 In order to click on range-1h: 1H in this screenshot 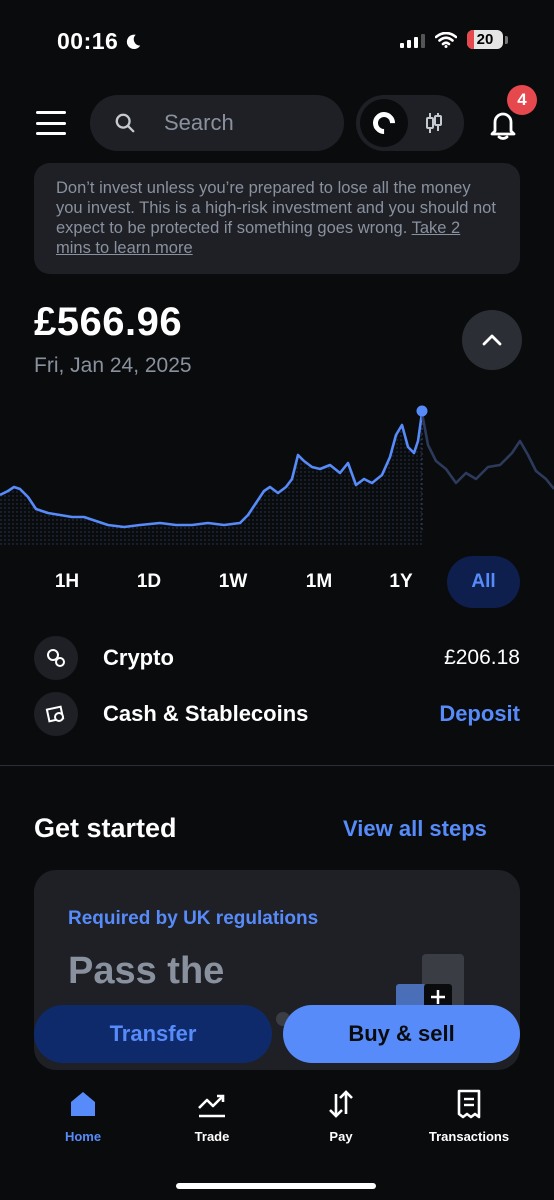, I will do `click(67, 582)`.